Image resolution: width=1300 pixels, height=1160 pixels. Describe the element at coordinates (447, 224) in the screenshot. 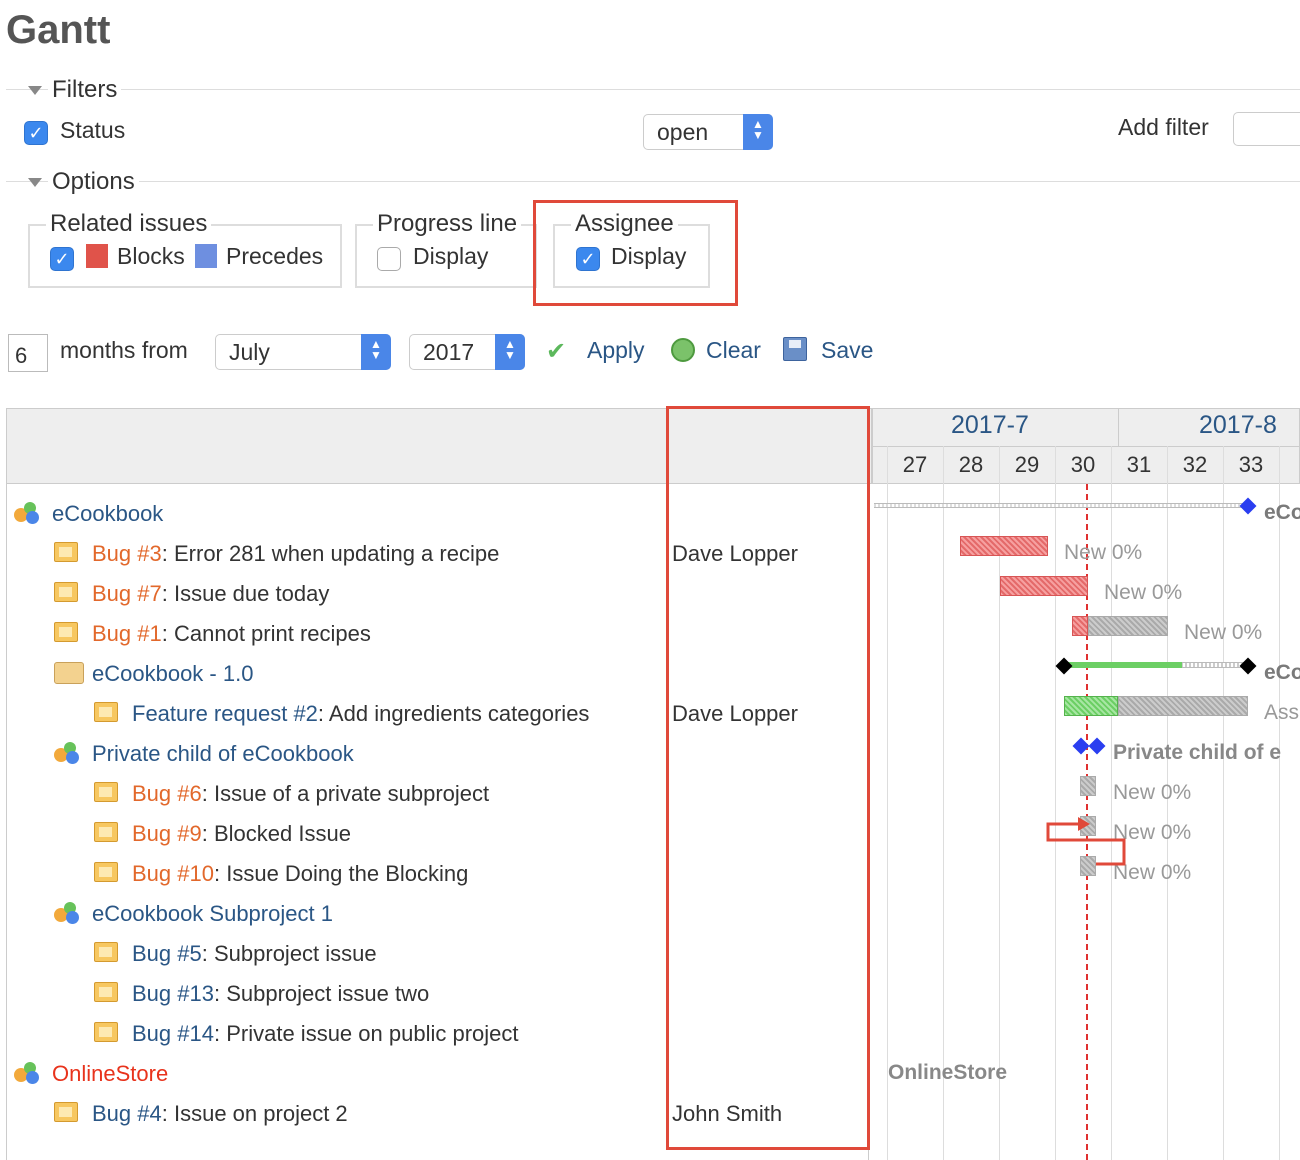

I see `progress-line-legend: Progress line` at that location.